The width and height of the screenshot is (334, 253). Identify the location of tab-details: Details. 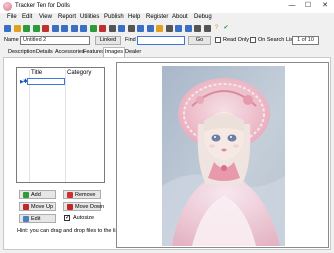
(44, 52).